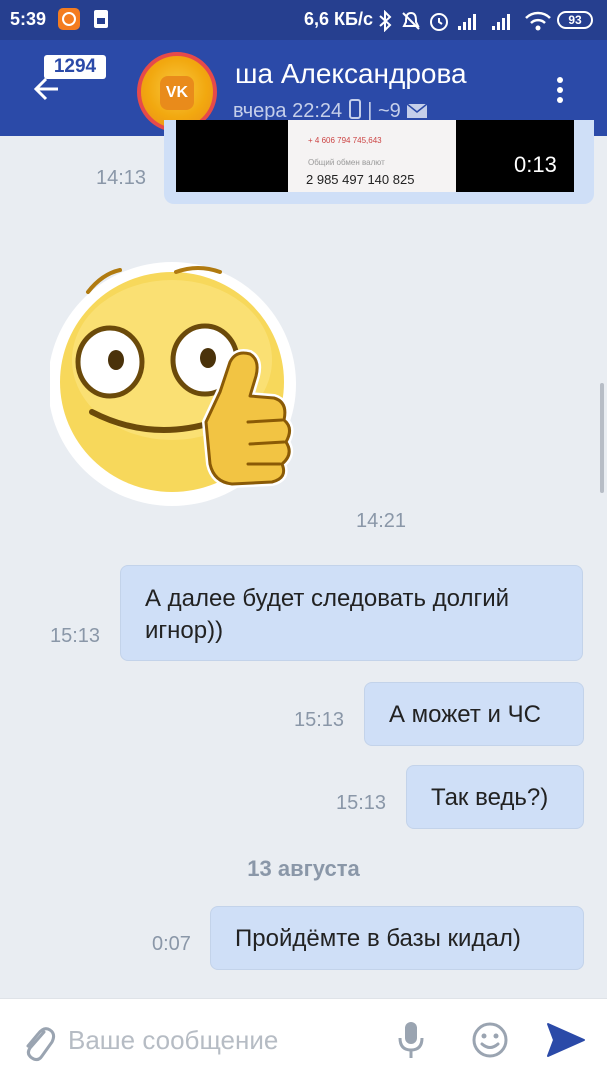  I want to click on battery-icon: 93, so click(575, 20).